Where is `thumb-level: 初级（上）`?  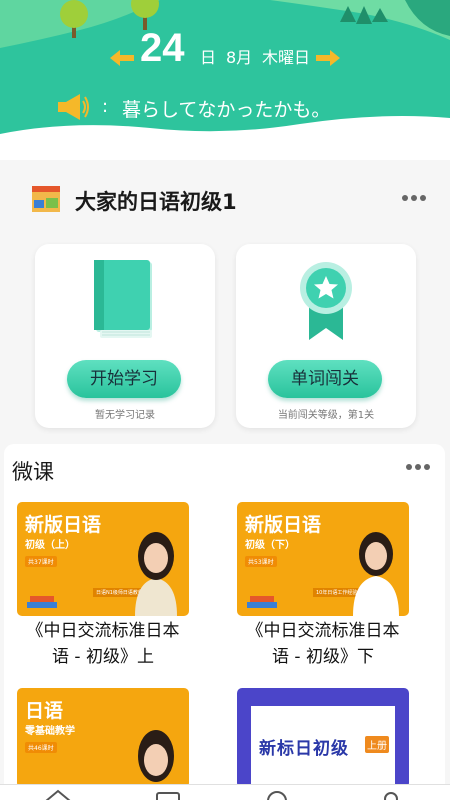
thumb-level: 初级（上） is located at coordinates (50, 545).